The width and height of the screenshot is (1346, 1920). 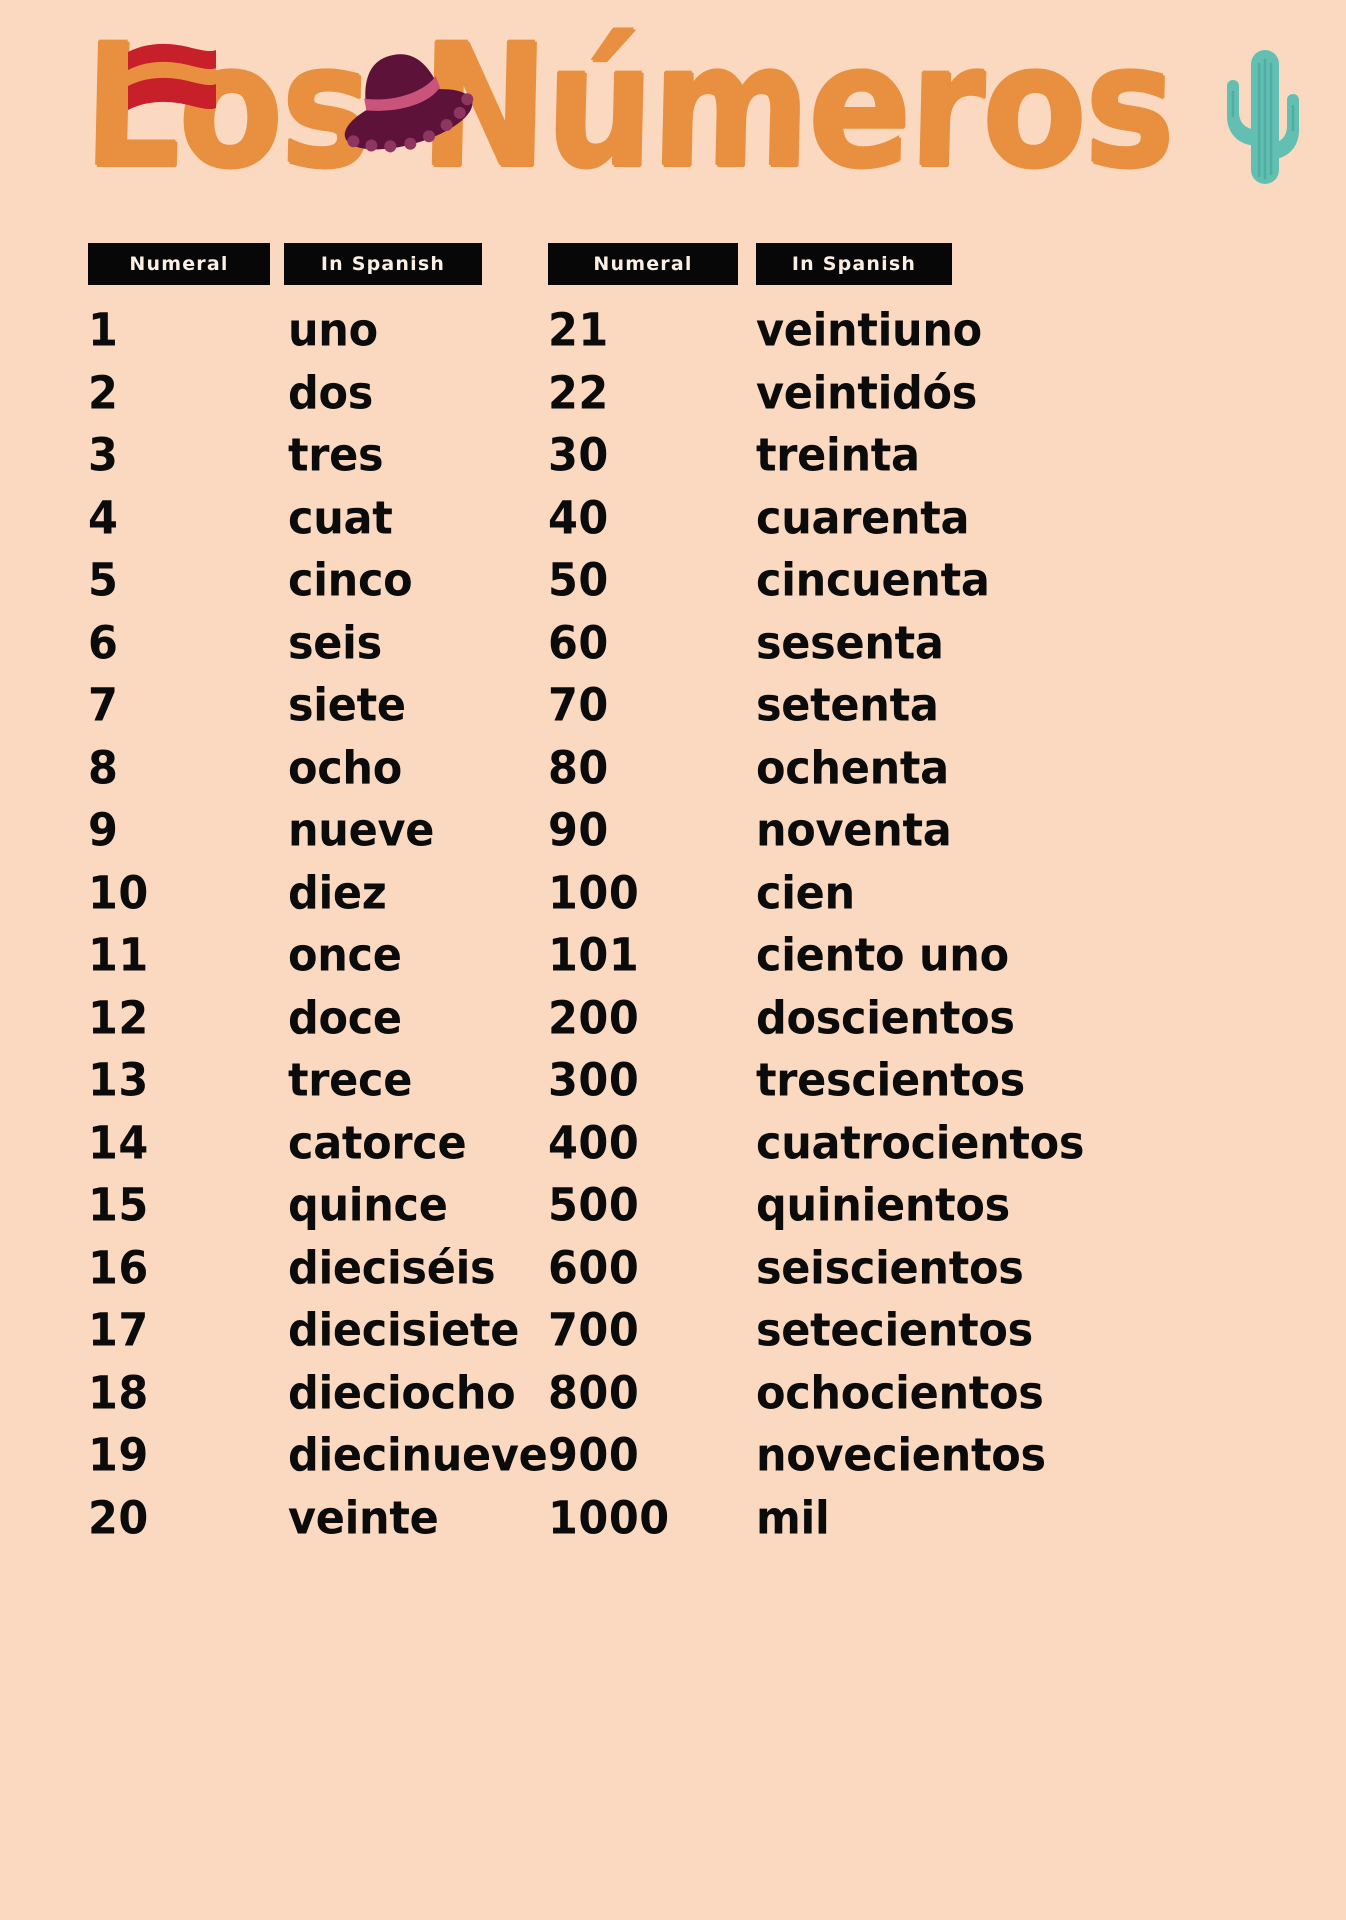 What do you see at coordinates (118, 893) in the screenshot?
I see `cell-numeral: 10` at bounding box center [118, 893].